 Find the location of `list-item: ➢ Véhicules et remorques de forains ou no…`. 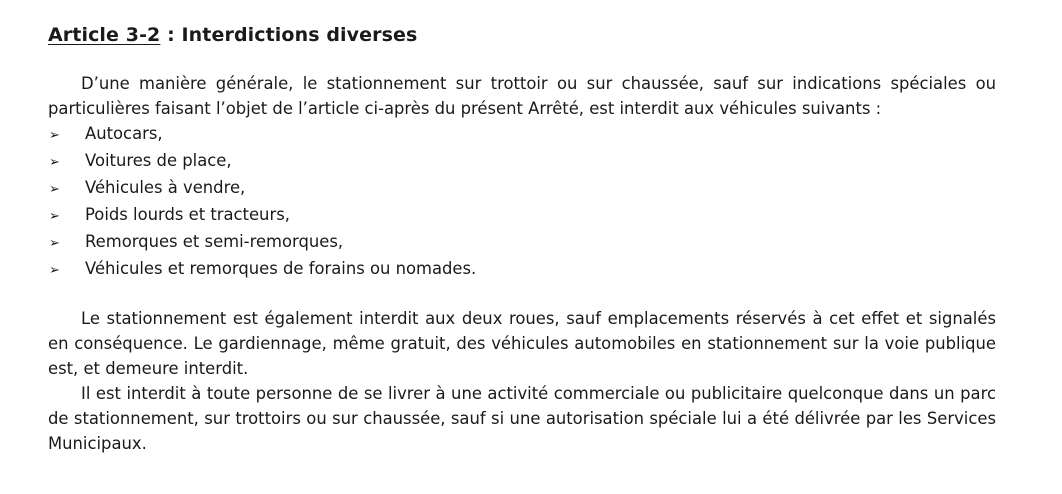

list-item: ➢ Véhicules et remorques de forains ou no… is located at coordinates (522, 269).